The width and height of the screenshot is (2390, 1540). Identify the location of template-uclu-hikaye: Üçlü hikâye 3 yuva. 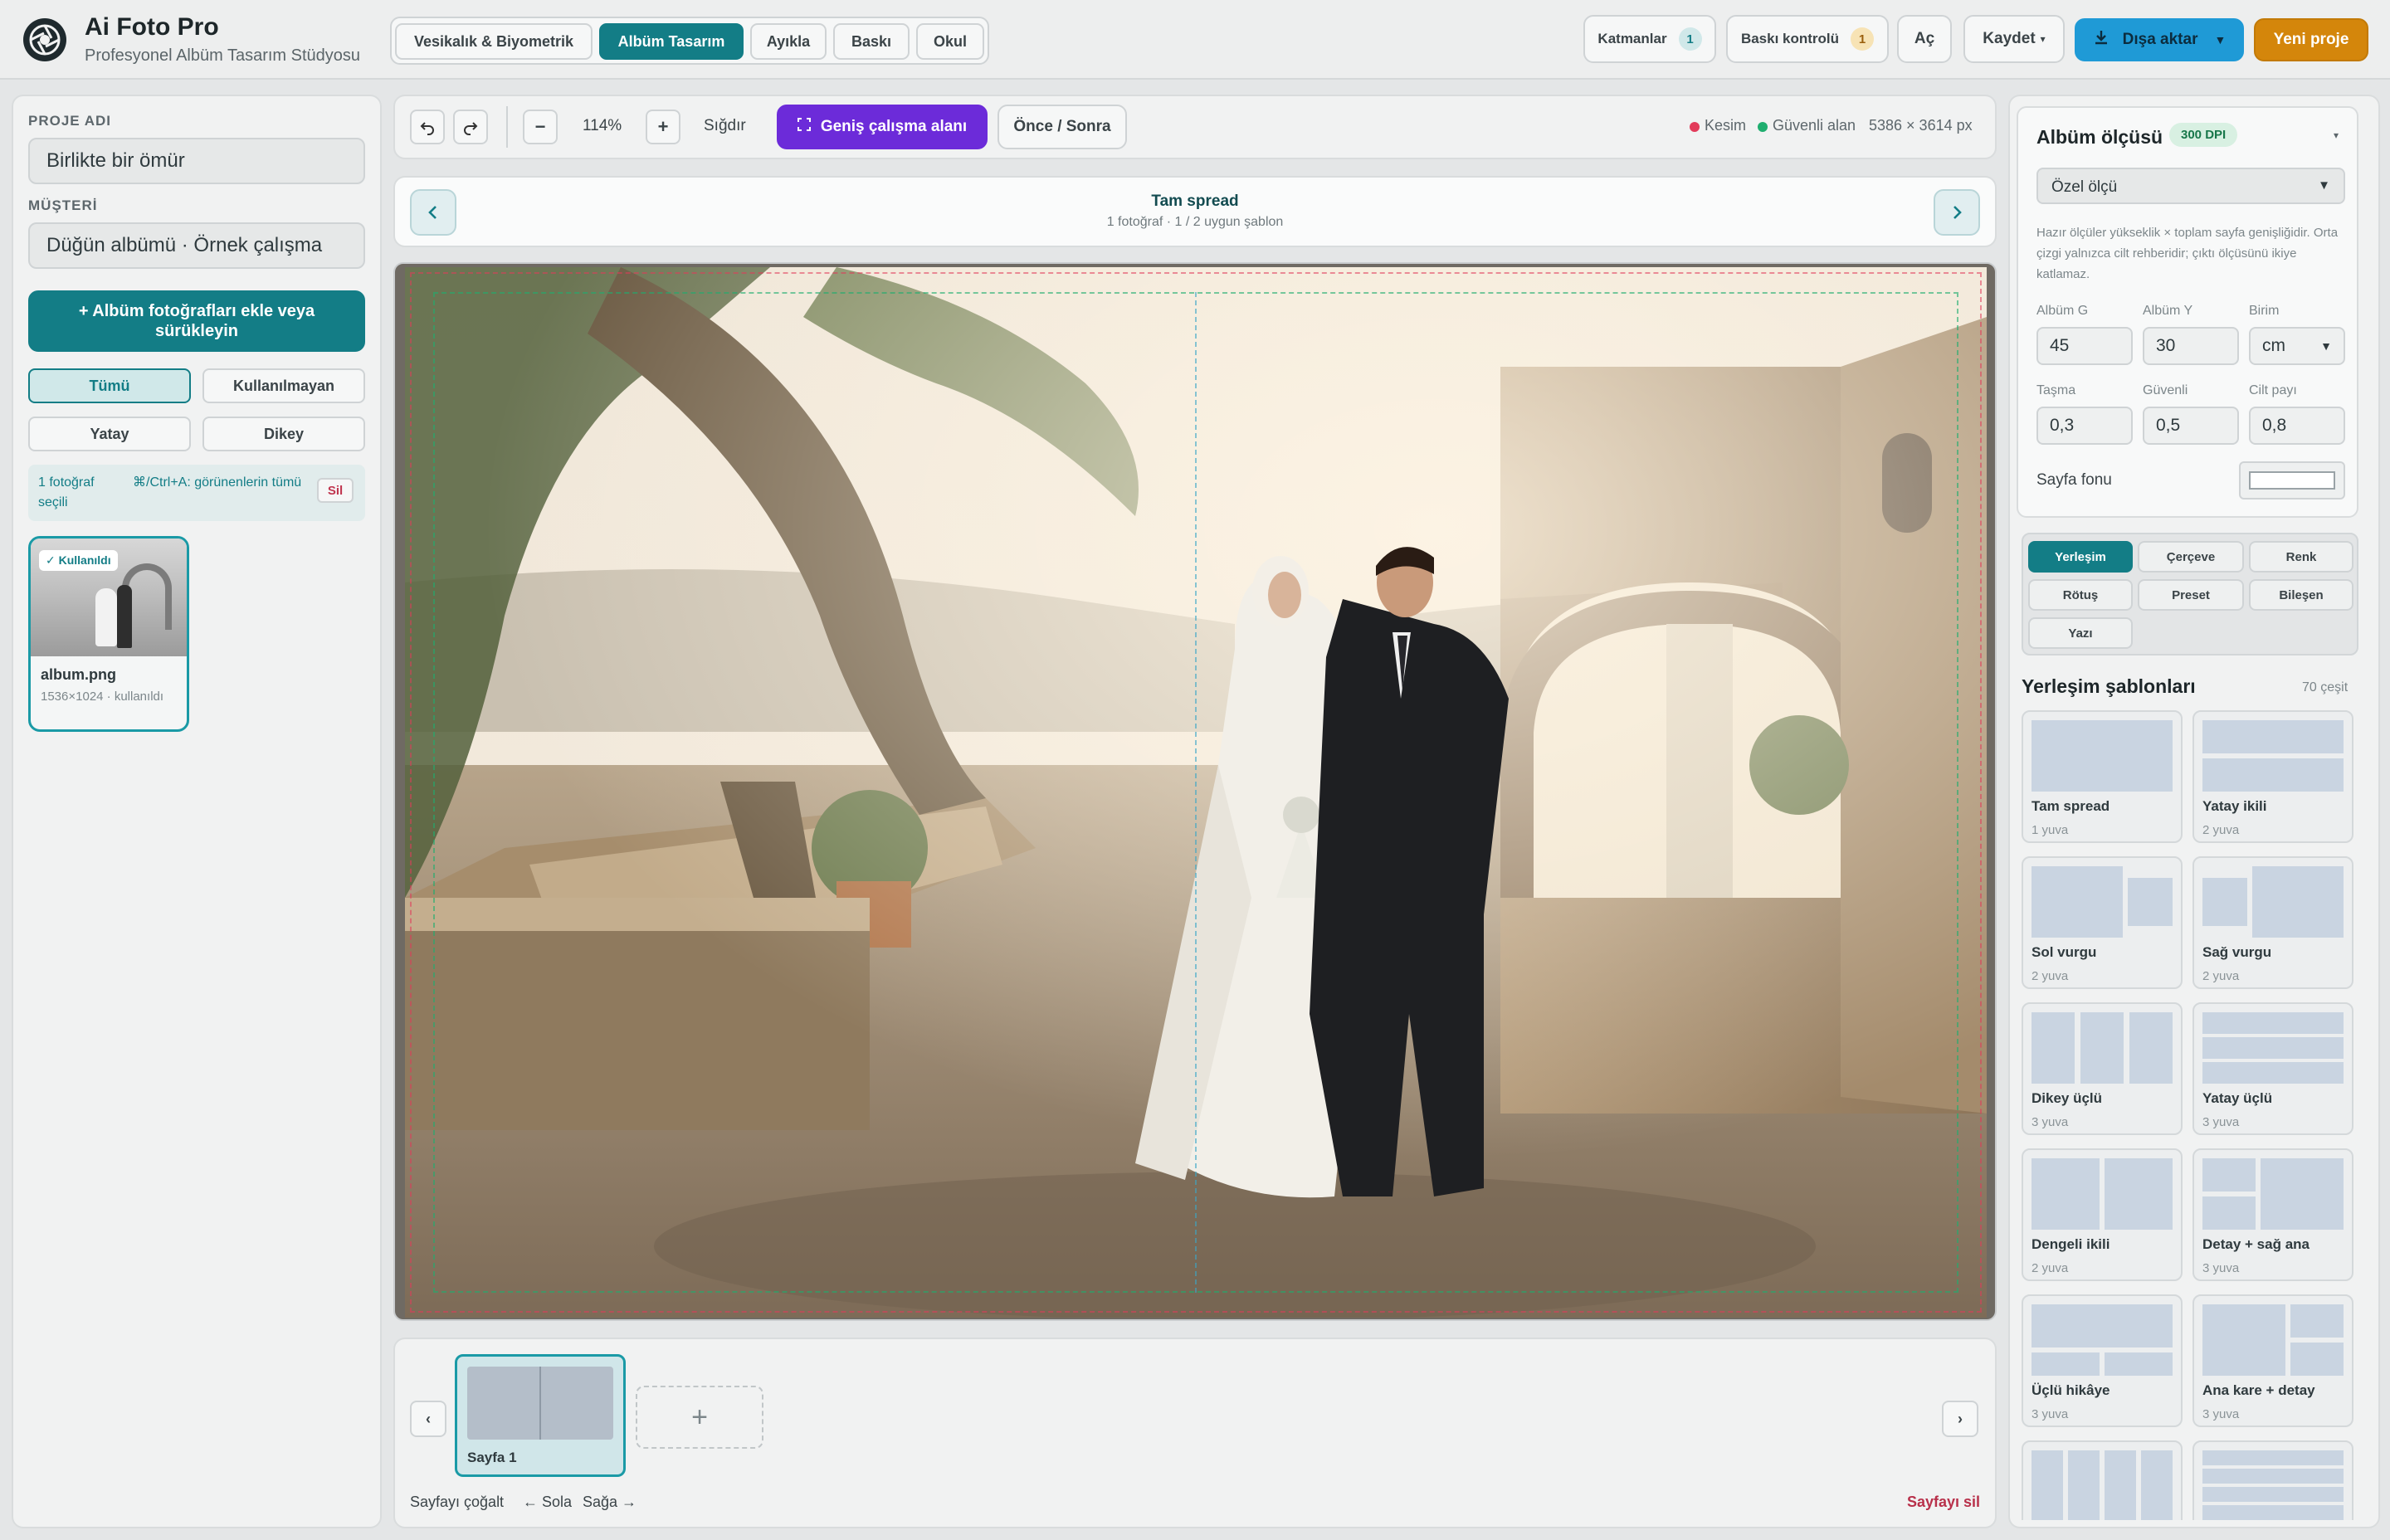
(2102, 1360).